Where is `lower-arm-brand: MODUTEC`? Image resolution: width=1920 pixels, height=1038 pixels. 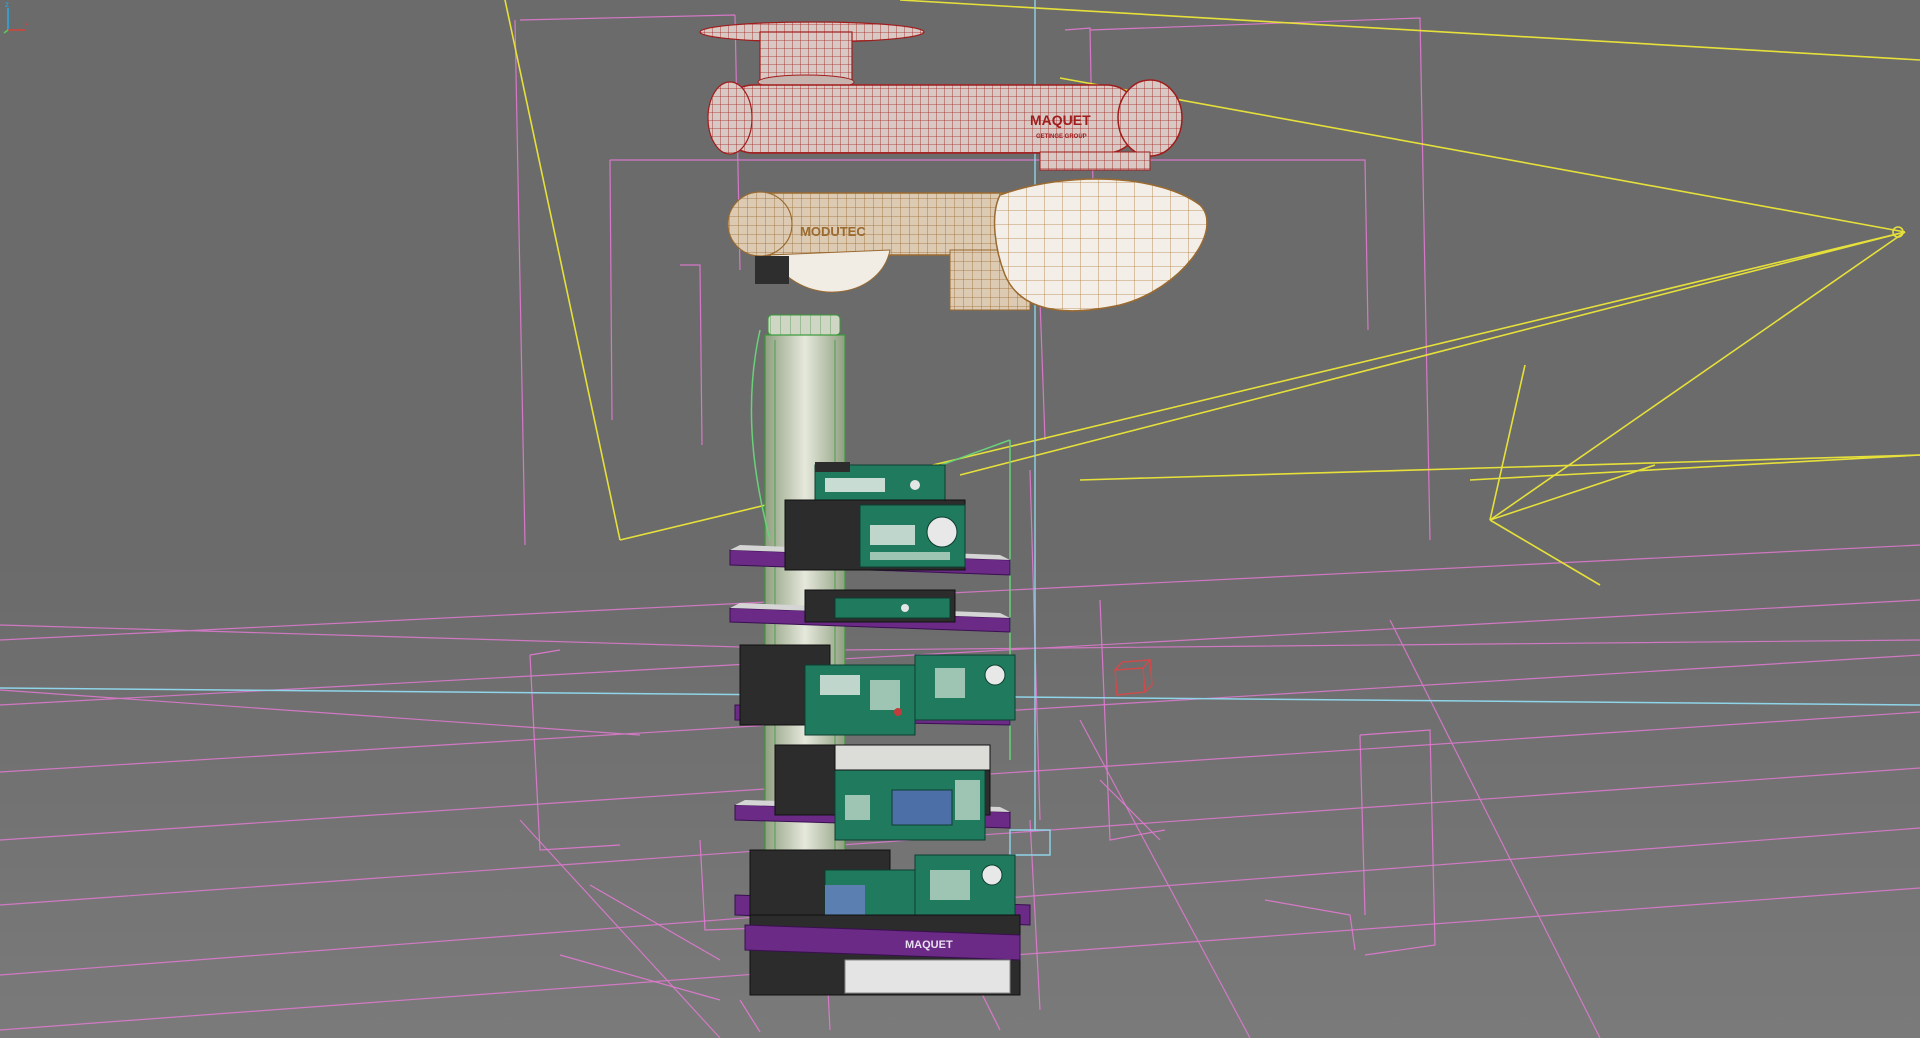 lower-arm-brand: MODUTEC is located at coordinates (833, 231).